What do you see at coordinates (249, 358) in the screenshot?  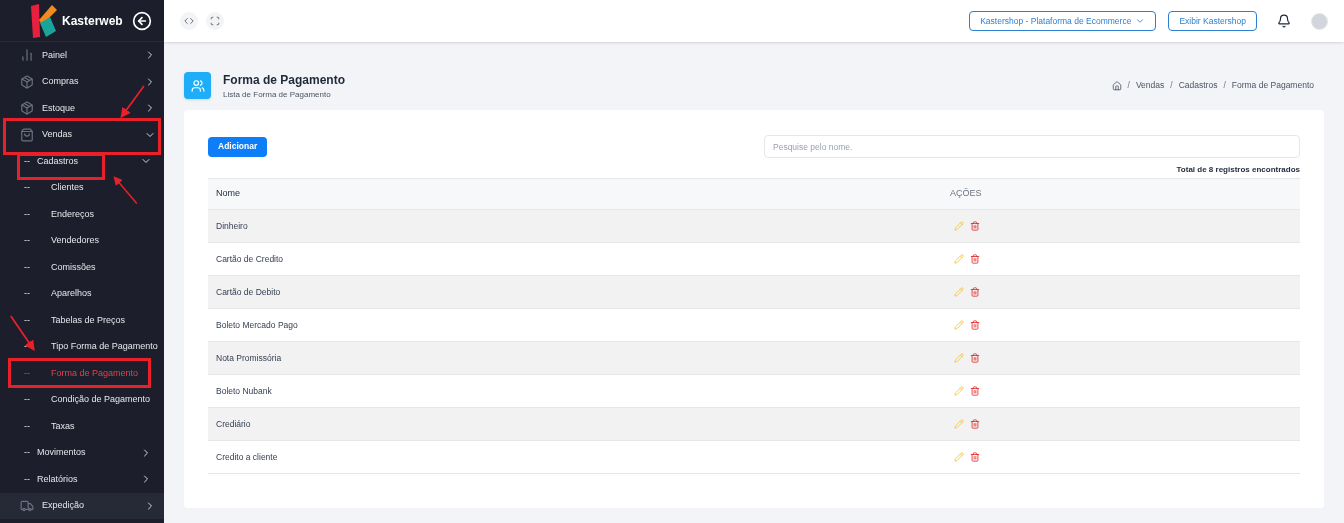 I see `table-cell-text: Nota Promissória` at bounding box center [249, 358].